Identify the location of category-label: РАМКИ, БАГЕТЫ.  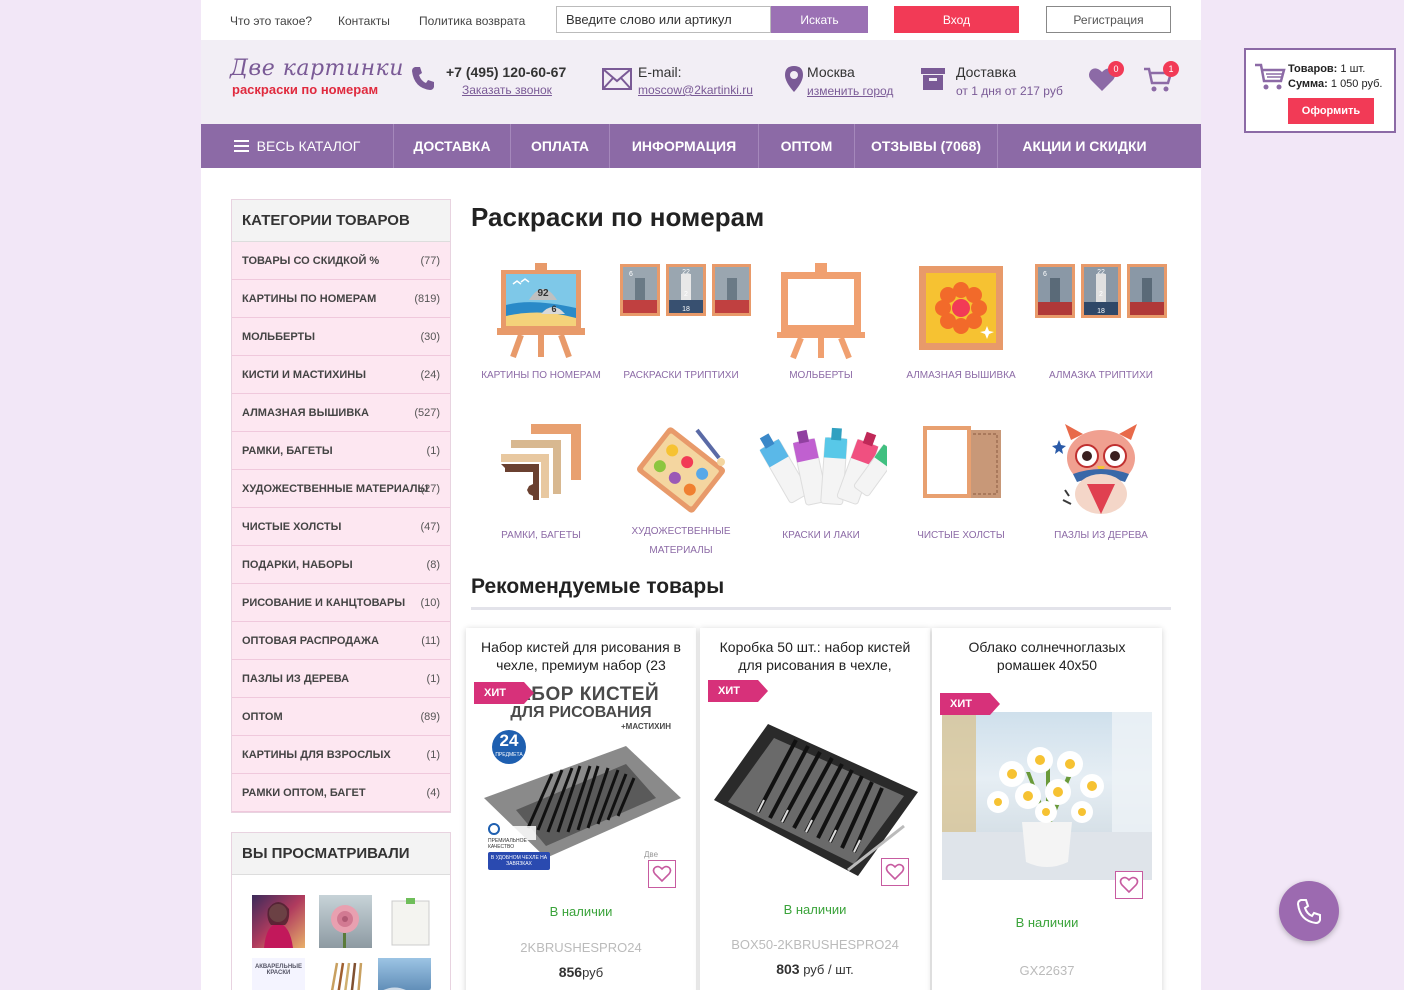
(287, 451).